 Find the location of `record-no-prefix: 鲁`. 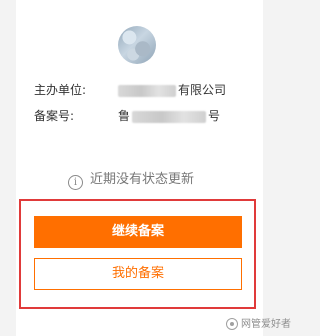

record-no-prefix: 鲁 is located at coordinates (124, 116).